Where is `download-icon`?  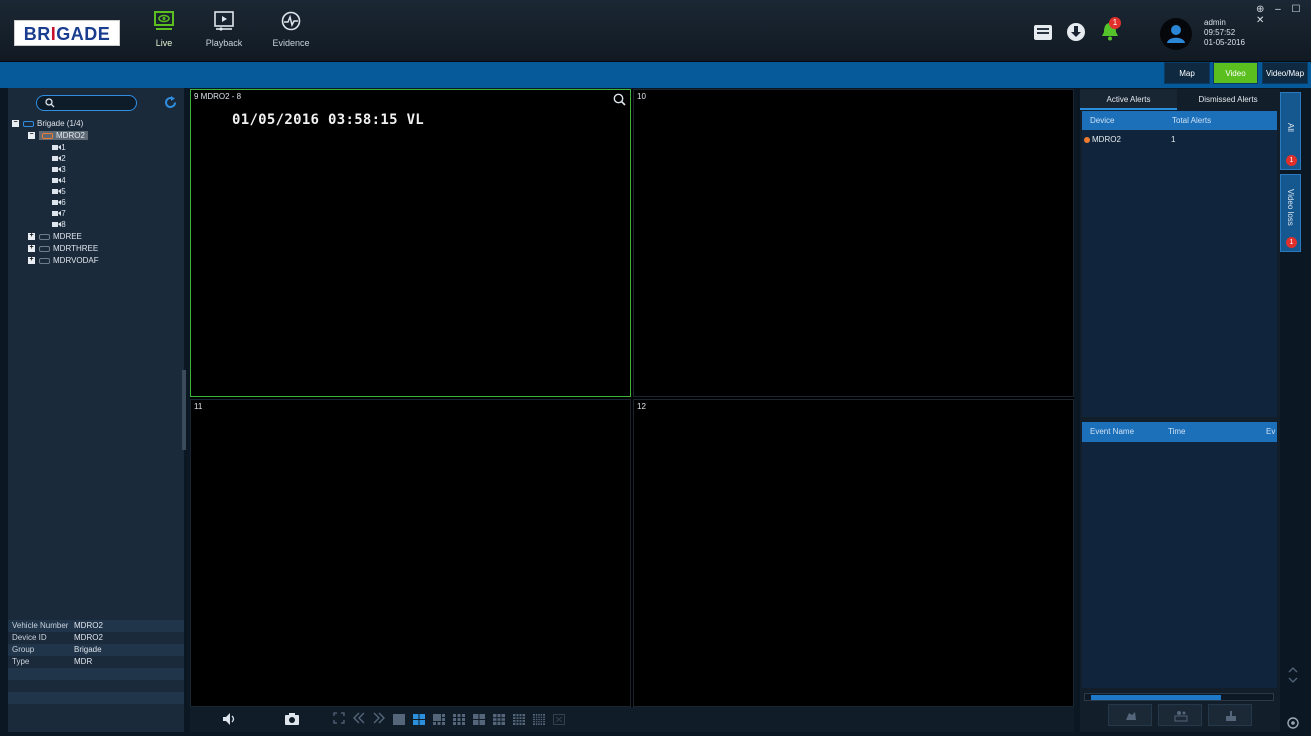 download-icon is located at coordinates (1076, 32).